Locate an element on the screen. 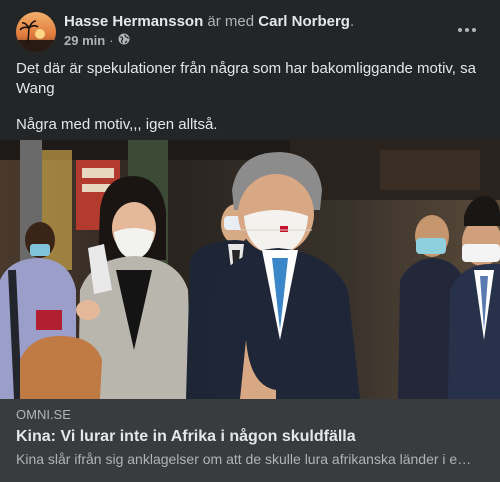 This screenshot has width=500, height=482. globe-icon is located at coordinates (124, 41).